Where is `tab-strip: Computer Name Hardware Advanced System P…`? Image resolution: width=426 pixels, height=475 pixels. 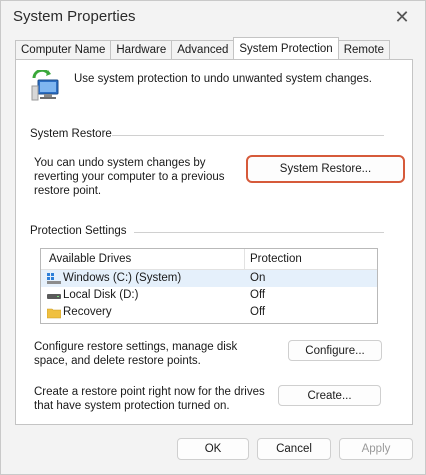
tab-strip: Computer Name Hardware Advanced System P… is located at coordinates (202, 48).